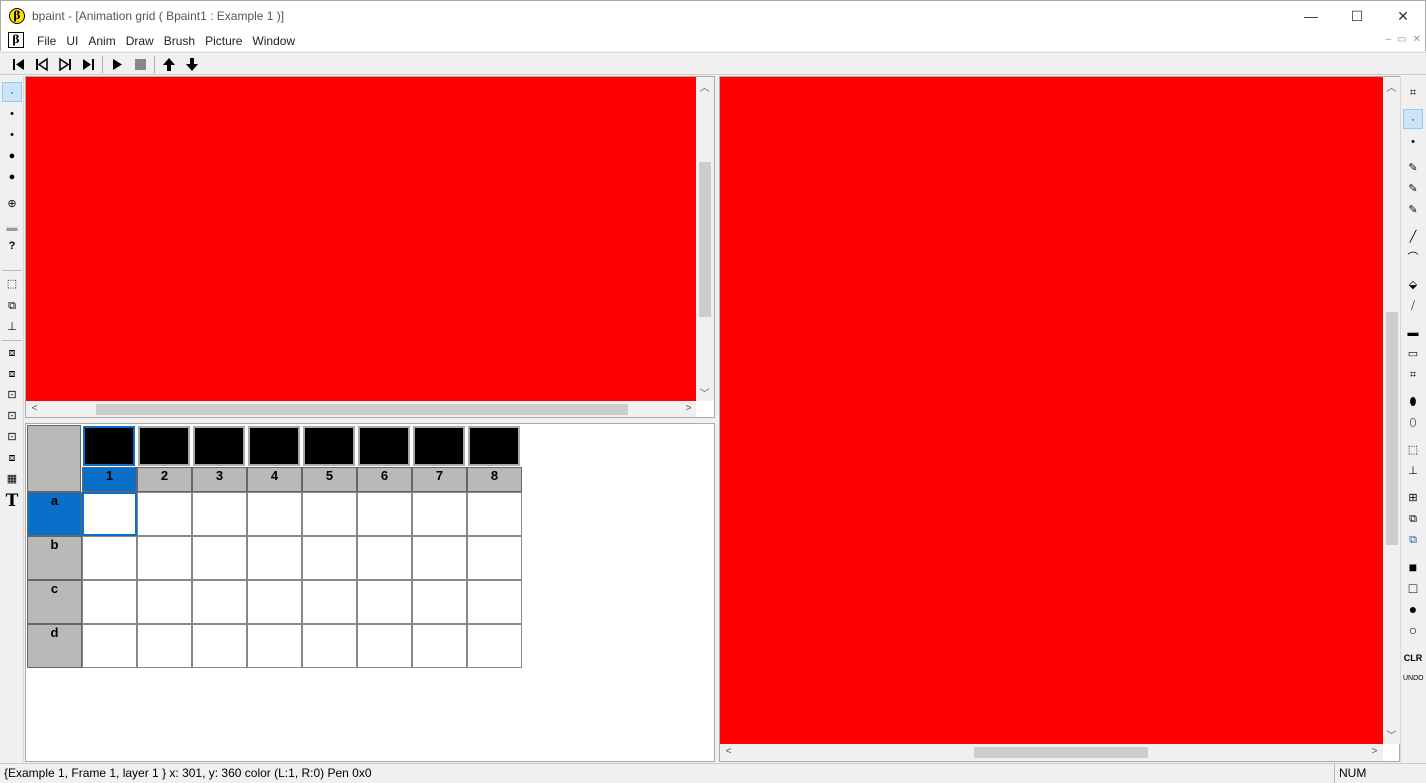 The width and height of the screenshot is (1426, 783). Describe the element at coordinates (54, 602) in the screenshot. I see `layer-row-header: c` at that location.